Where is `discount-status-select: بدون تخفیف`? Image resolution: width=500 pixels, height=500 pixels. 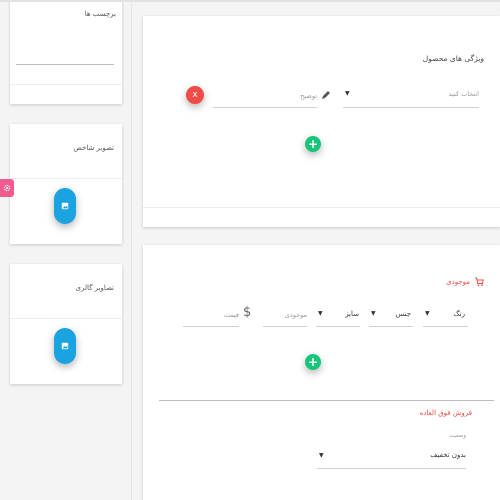 discount-status-select: بدون تخفیف is located at coordinates (448, 455).